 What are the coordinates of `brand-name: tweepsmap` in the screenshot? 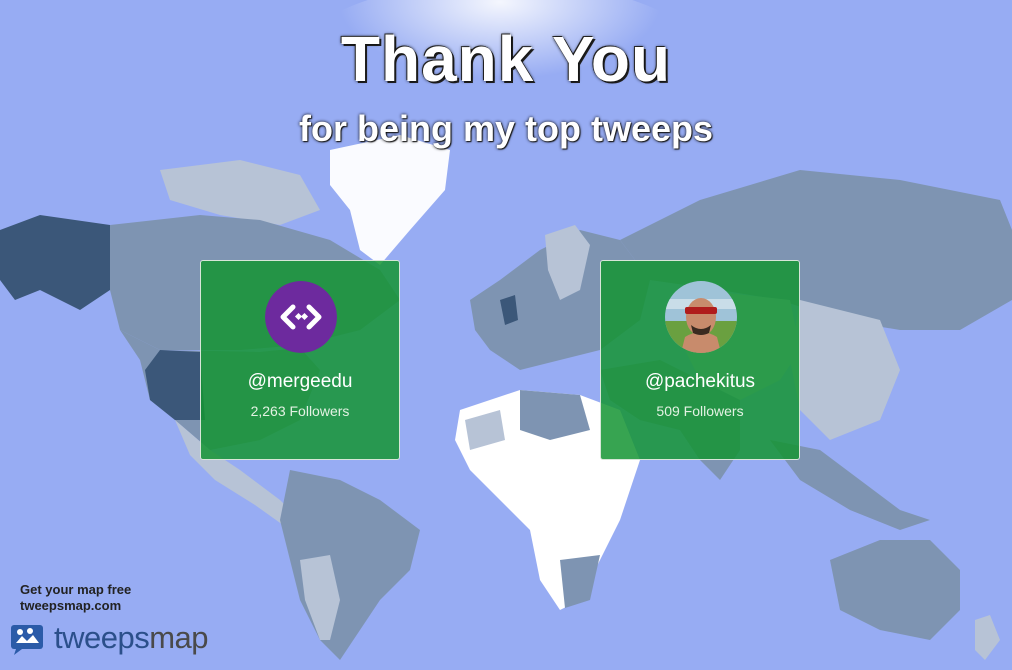 It's located at (131, 638).